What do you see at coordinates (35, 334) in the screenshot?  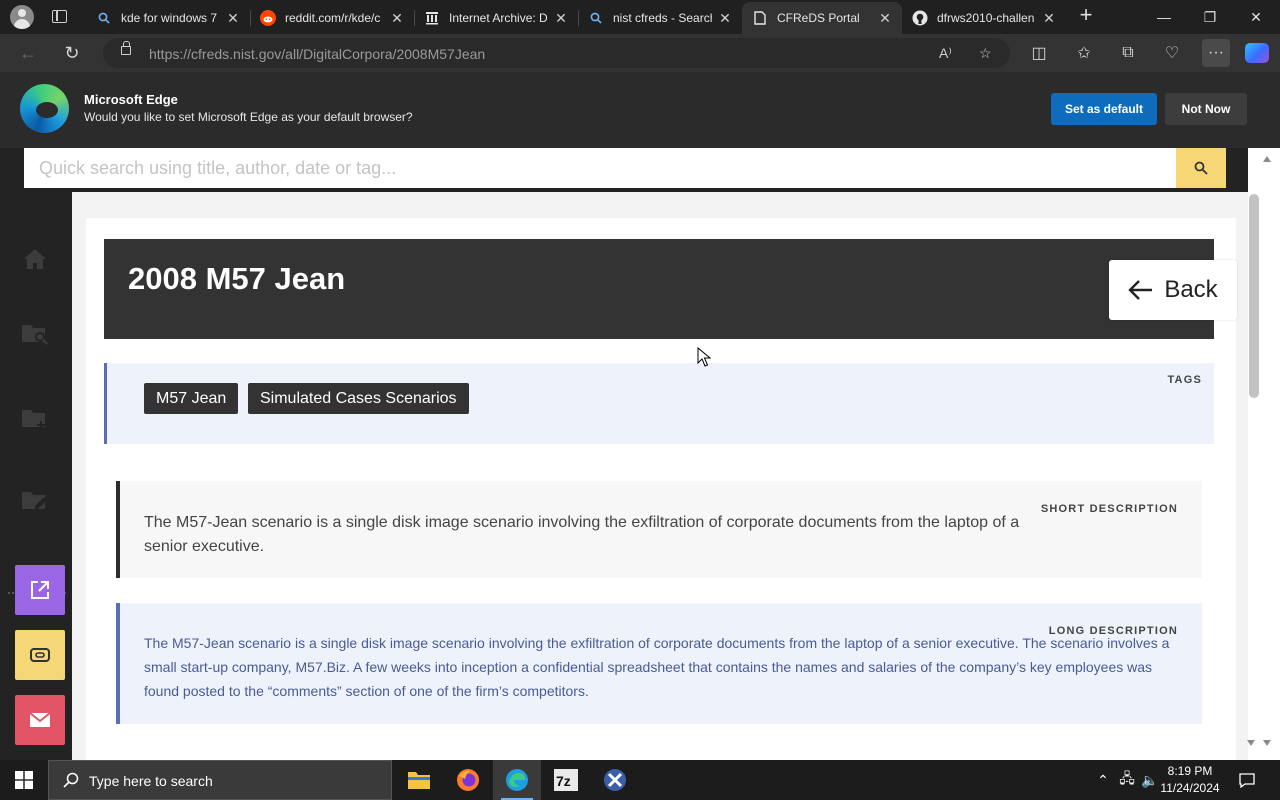 I see `folder-search-icon` at bounding box center [35, 334].